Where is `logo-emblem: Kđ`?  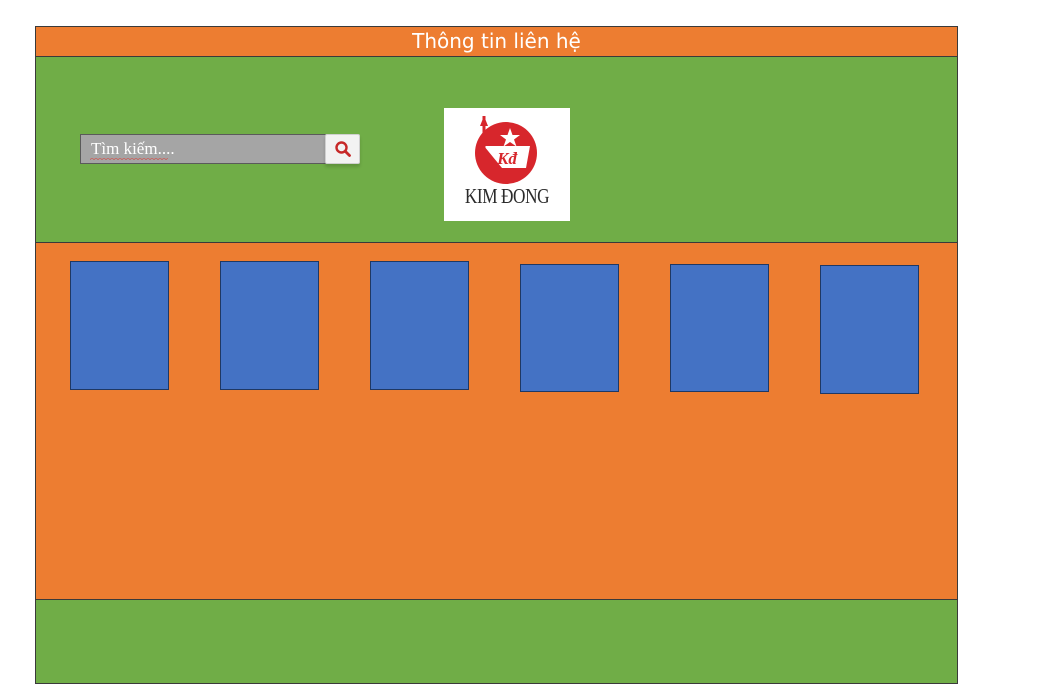
logo-emblem: Kđ is located at coordinates (506, 150).